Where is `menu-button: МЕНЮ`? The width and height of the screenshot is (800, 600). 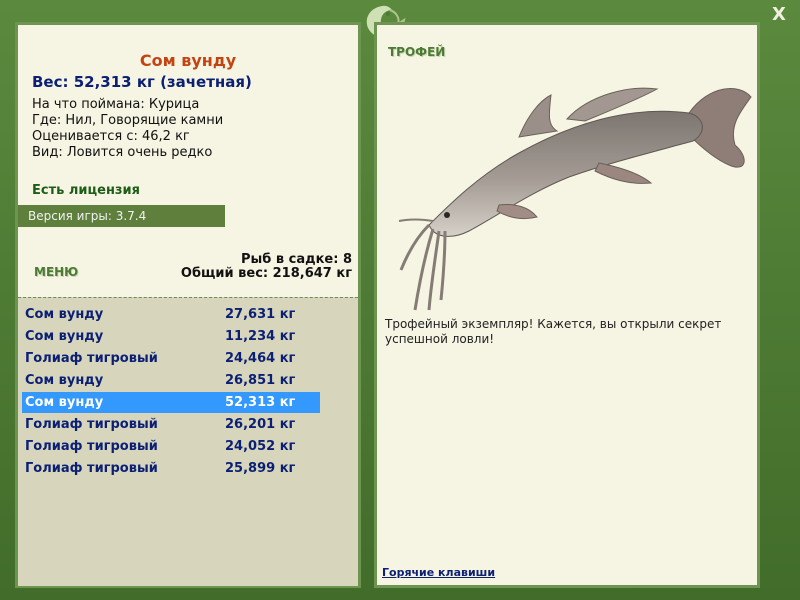
menu-button: МЕНЮ is located at coordinates (56, 272).